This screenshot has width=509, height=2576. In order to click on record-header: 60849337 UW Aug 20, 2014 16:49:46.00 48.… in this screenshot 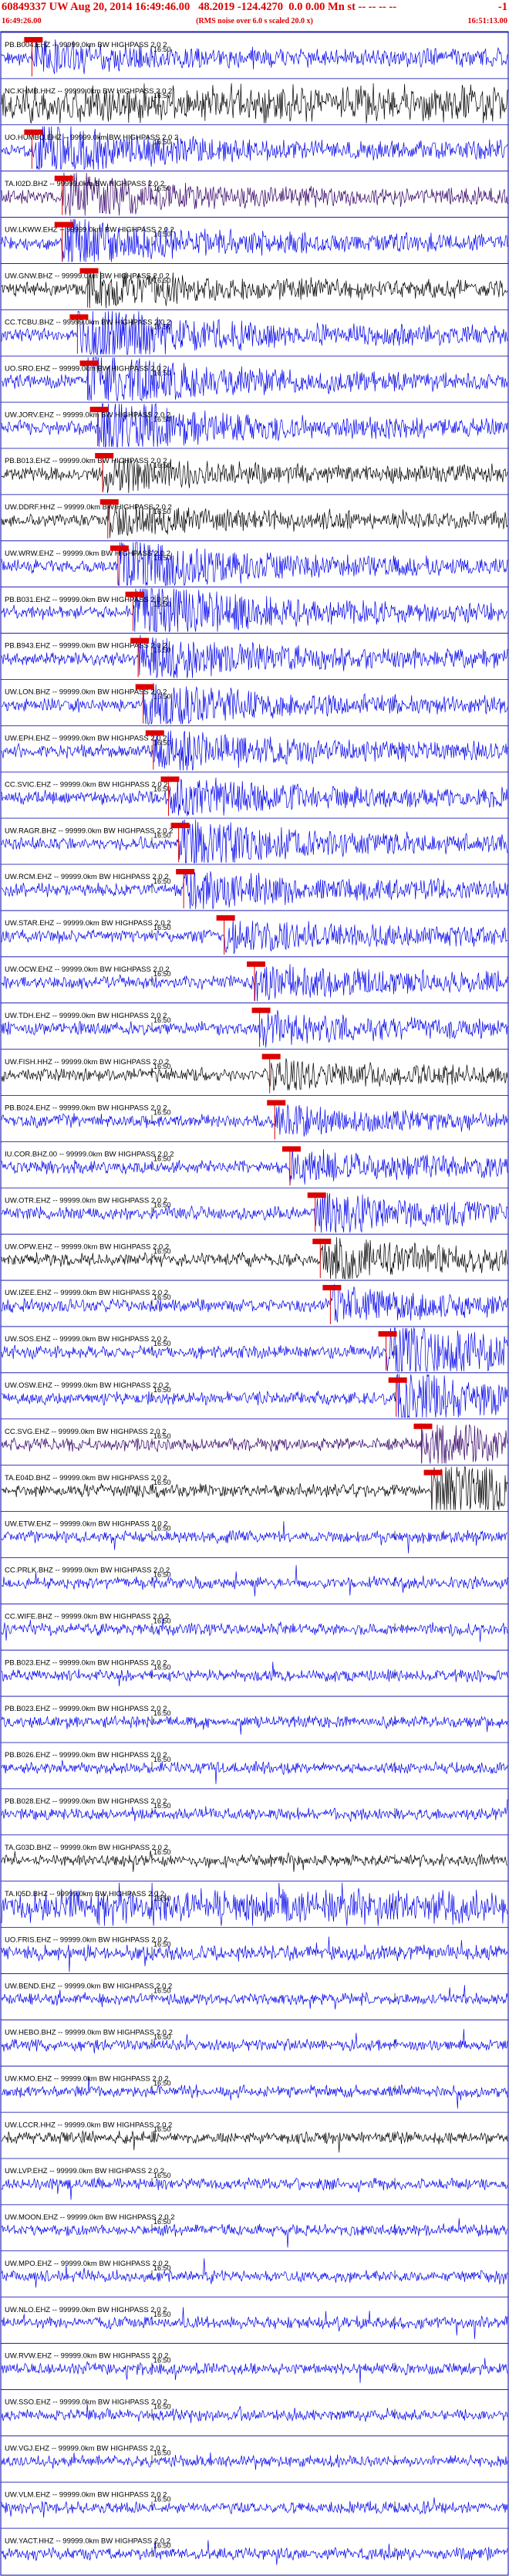, I will do `click(254, 16)`.